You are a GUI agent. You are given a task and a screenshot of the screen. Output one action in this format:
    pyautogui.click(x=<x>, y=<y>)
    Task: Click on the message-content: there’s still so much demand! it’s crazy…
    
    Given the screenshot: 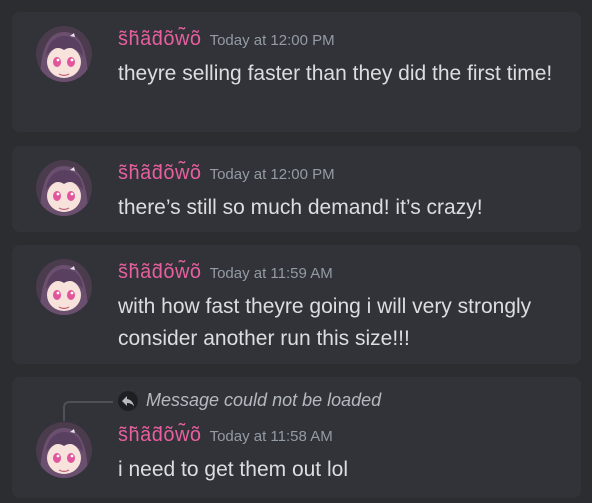 What is the action you would take?
    pyautogui.click(x=300, y=207)
    